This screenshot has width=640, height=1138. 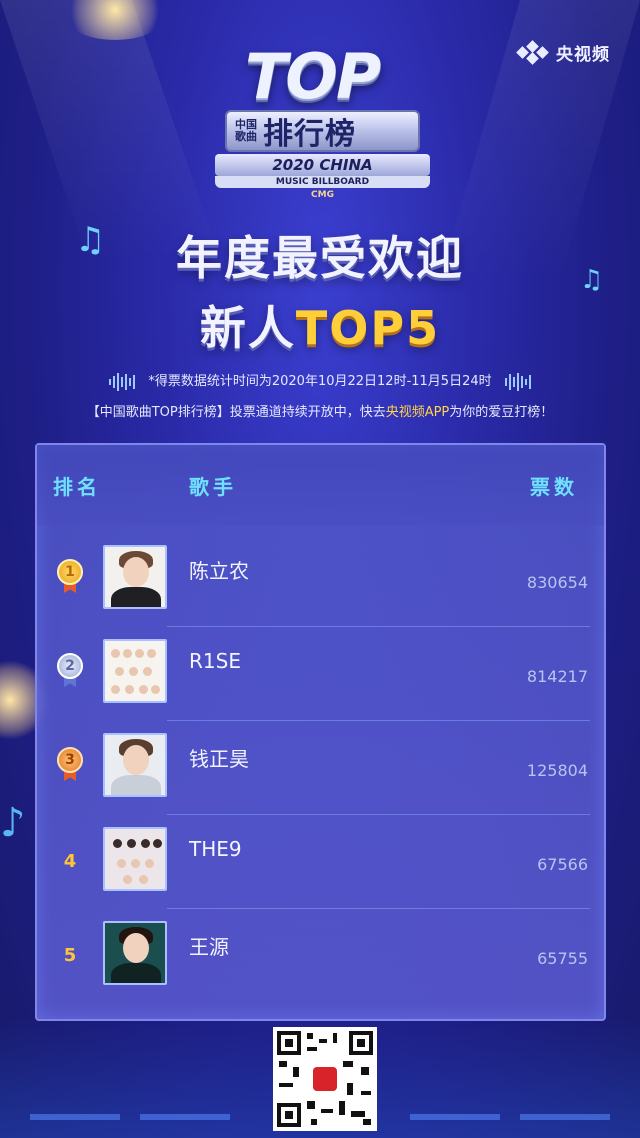 I want to click on notice-line2: 【中国歌曲TOP排行榜】投票通道持续开放中，快去央视频APP为你的爱豆打榜！, so click(x=320, y=410).